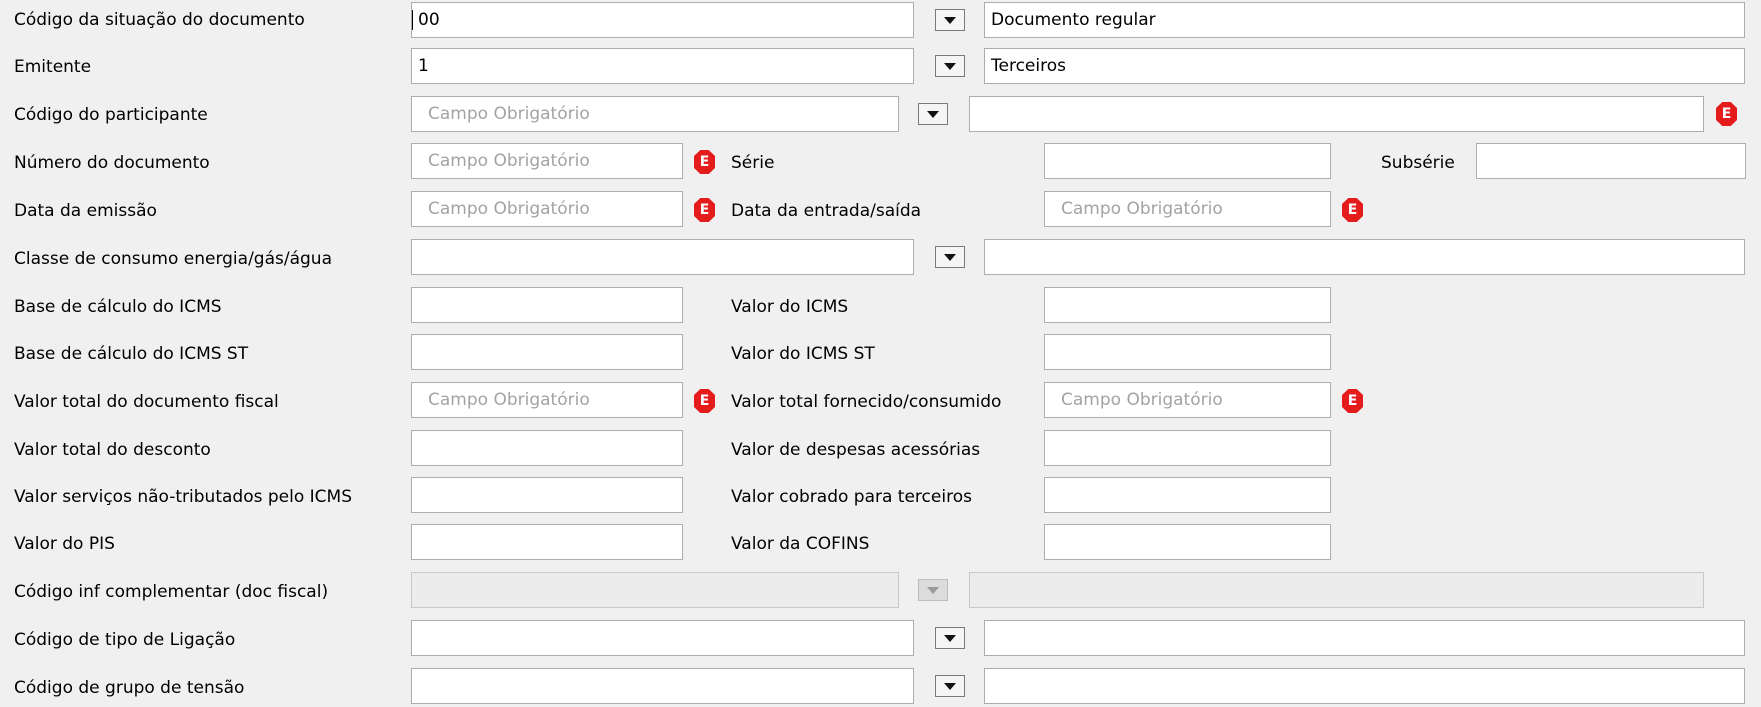 This screenshot has width=1761, height=707. What do you see at coordinates (1187, 400) in the screenshot?
I see `valor-total-fornecido-field: Campo Obrigatório` at bounding box center [1187, 400].